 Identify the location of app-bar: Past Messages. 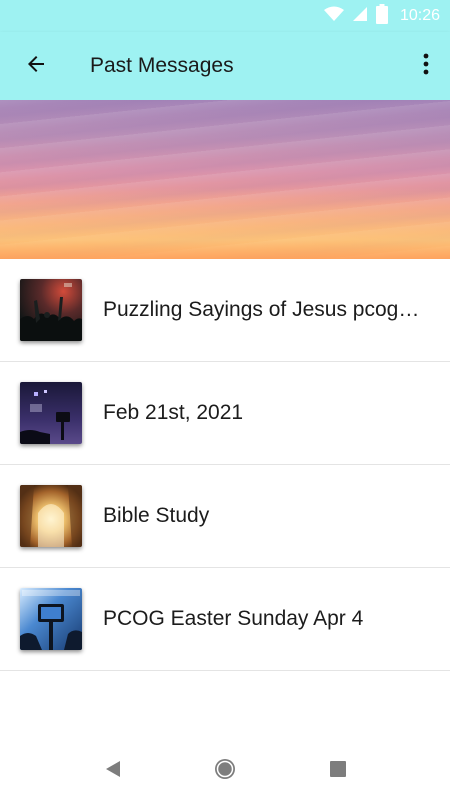
(225, 66).